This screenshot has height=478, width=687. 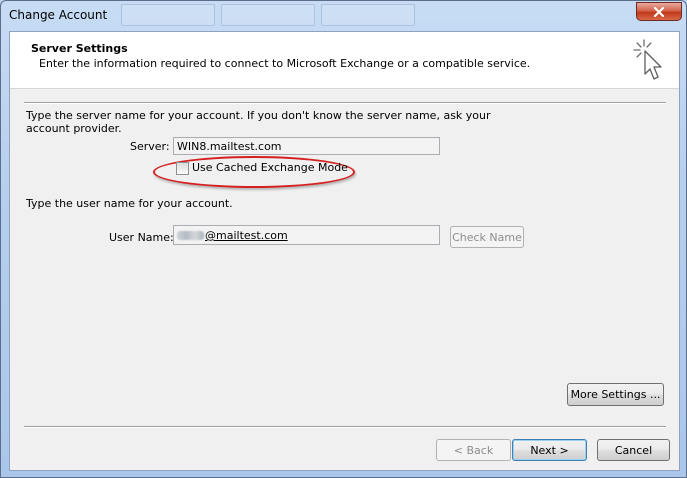 I want to click on cached-exchange-mode-label: Use Cached Exchange Mode, so click(x=270, y=167).